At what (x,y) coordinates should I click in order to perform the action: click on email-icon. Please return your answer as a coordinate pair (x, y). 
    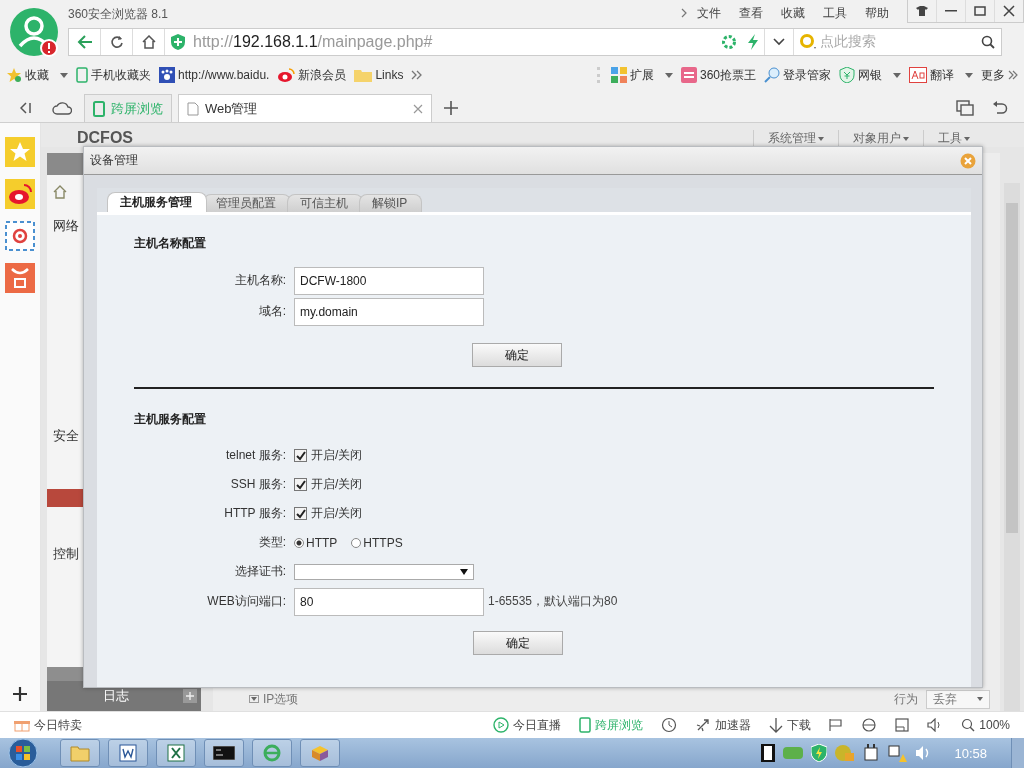
    Looking at the image, I should click on (20, 236).